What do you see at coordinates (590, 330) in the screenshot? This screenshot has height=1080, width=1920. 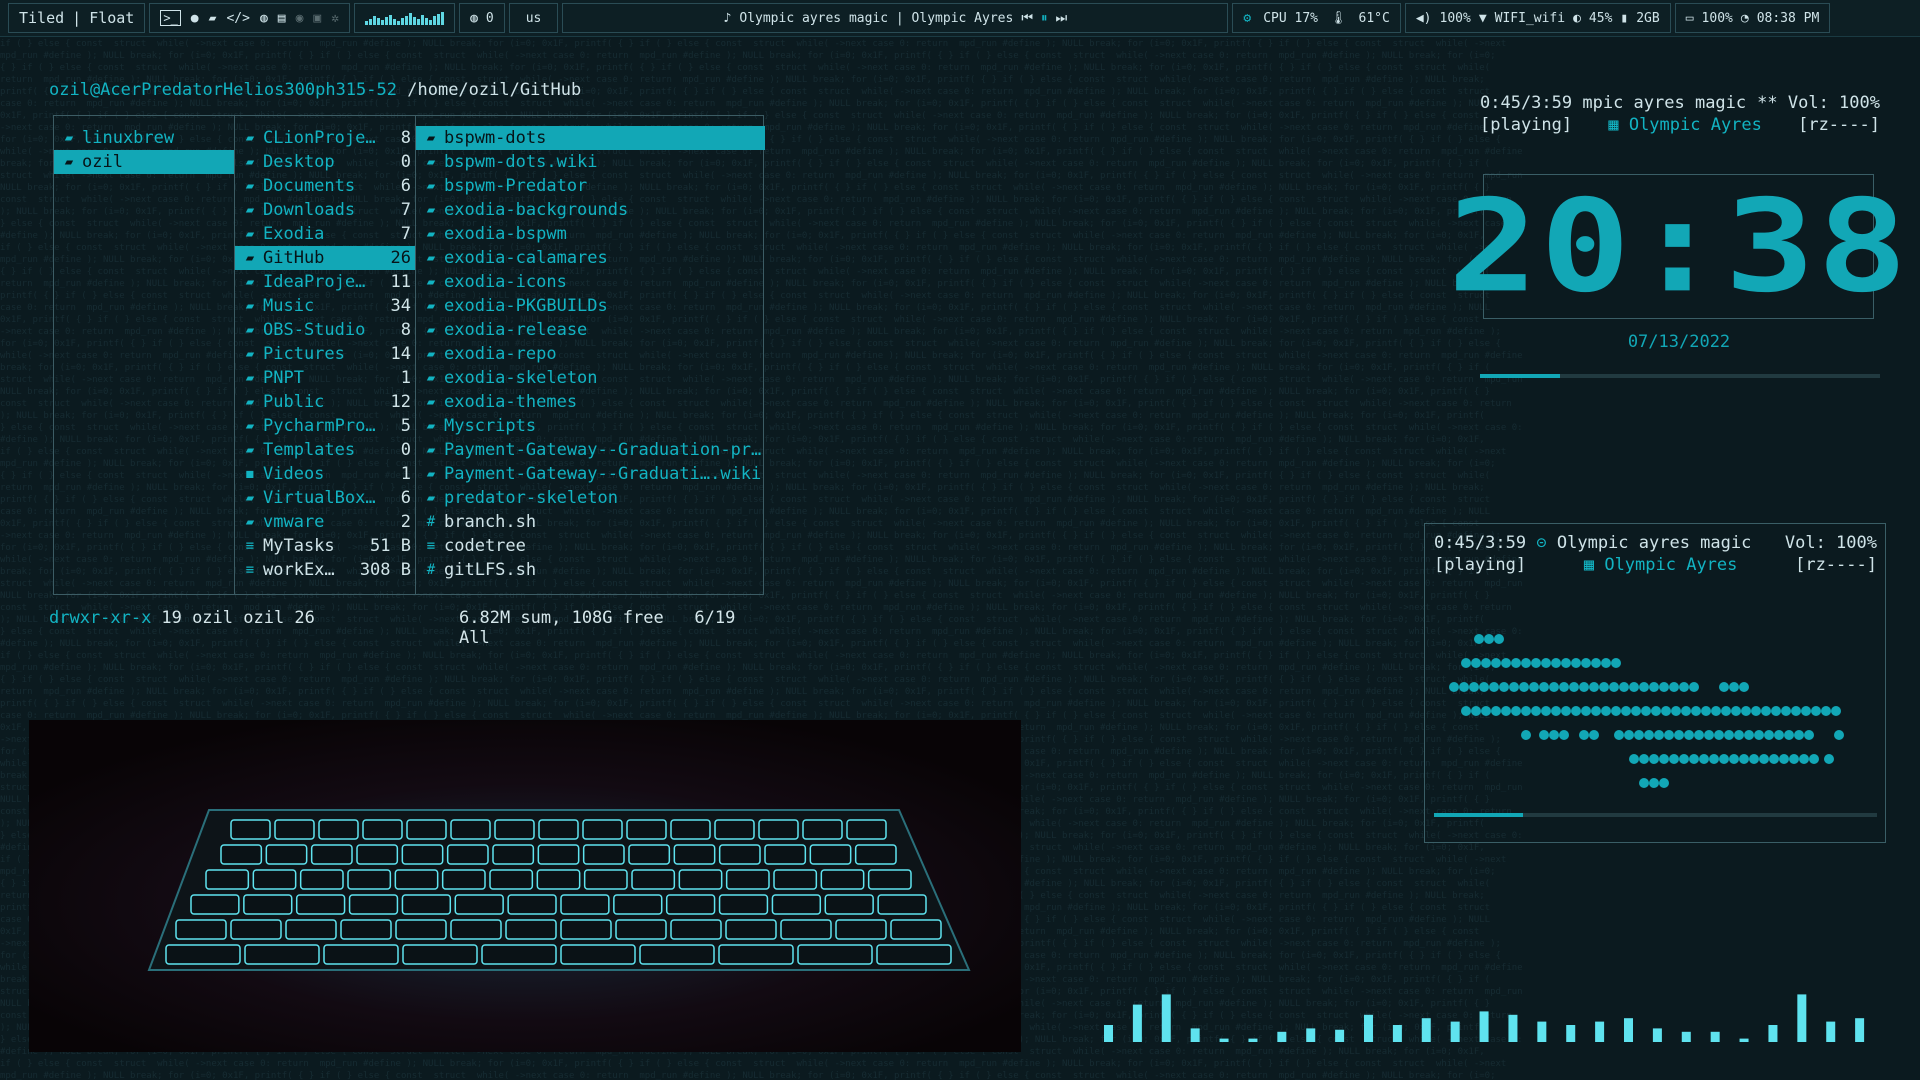 I see `preview-entry-row: ▰ exodia-release` at bounding box center [590, 330].